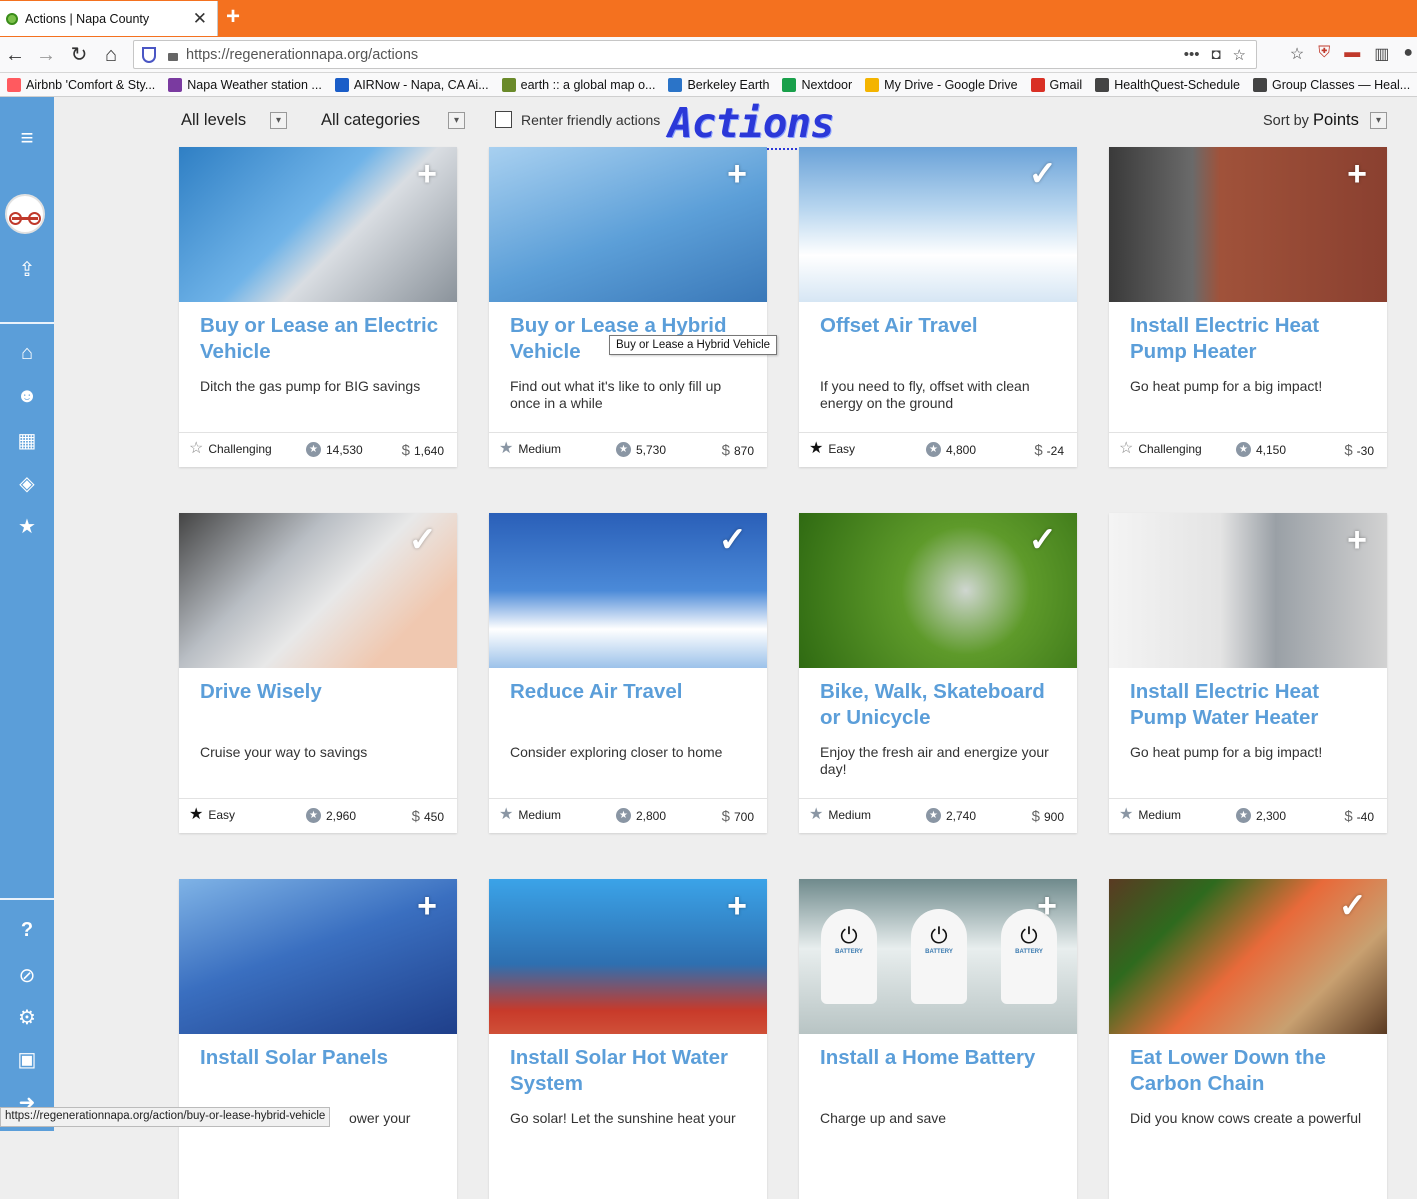 This screenshot has width=1417, height=1199. I want to click on lock-icon, so click(173, 56).